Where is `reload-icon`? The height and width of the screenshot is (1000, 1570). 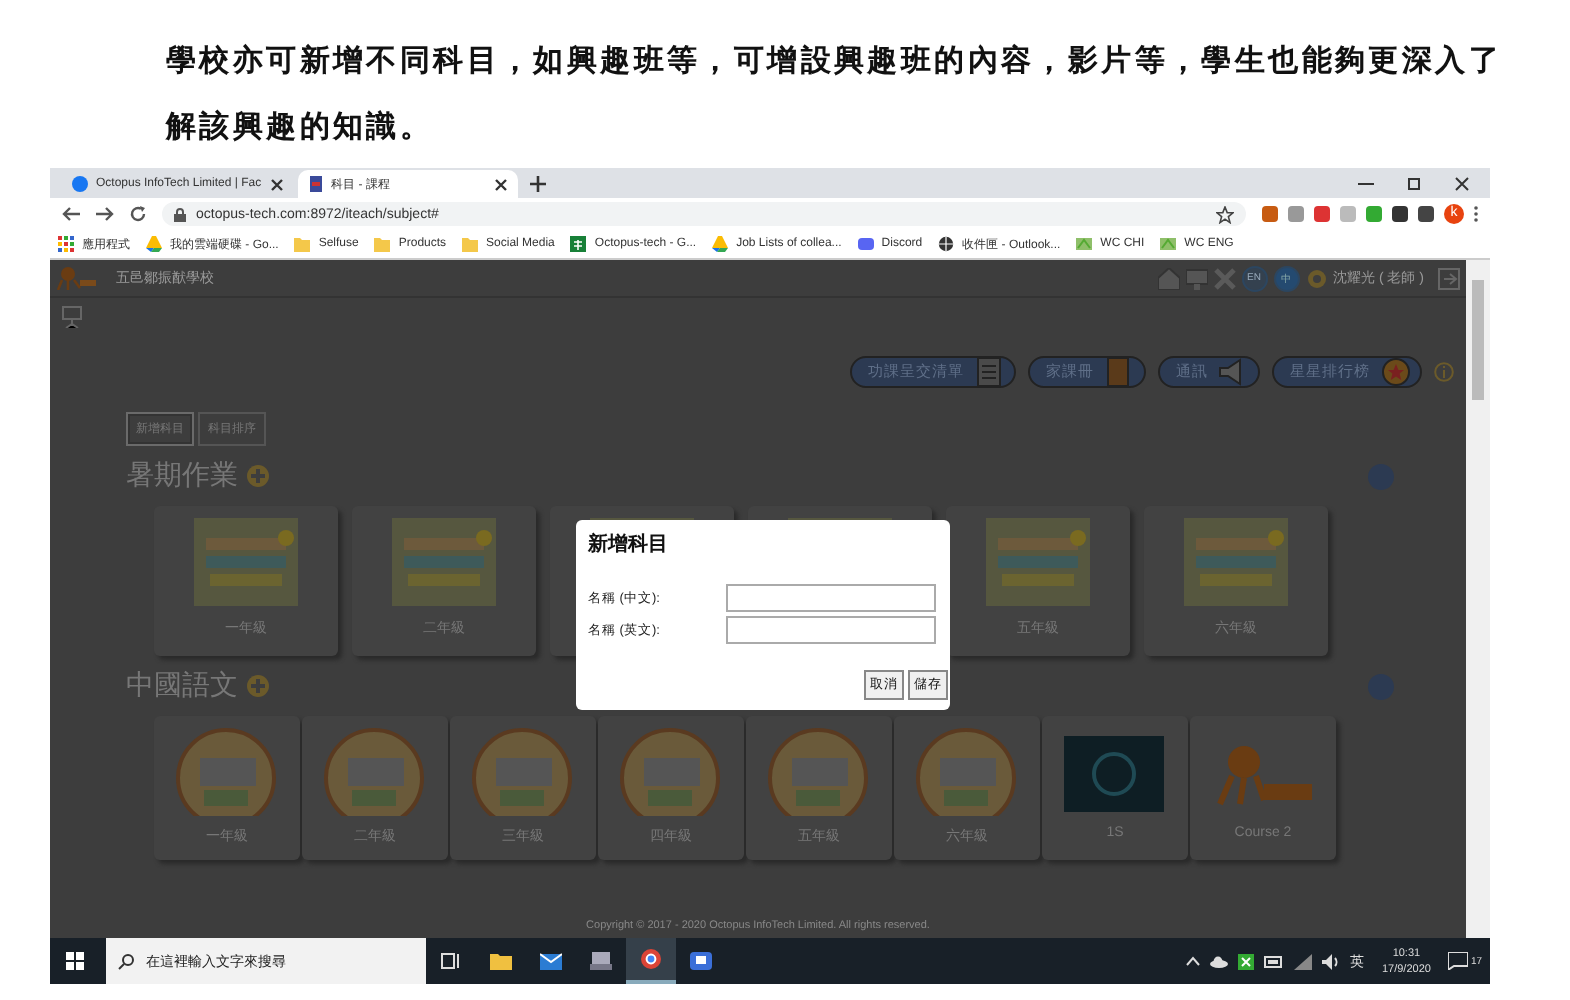 reload-icon is located at coordinates (138, 214).